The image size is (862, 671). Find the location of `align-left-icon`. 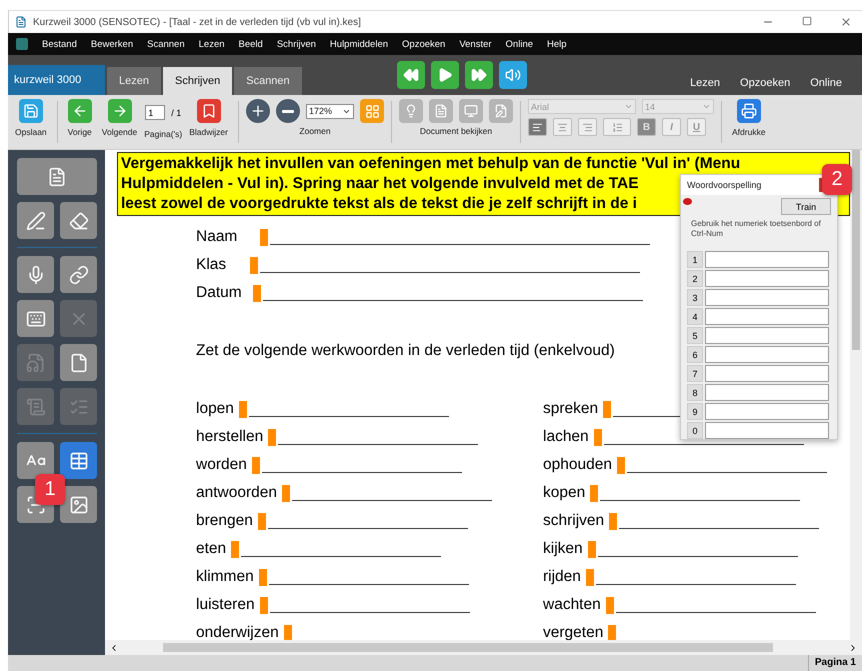

align-left-icon is located at coordinates (537, 127).